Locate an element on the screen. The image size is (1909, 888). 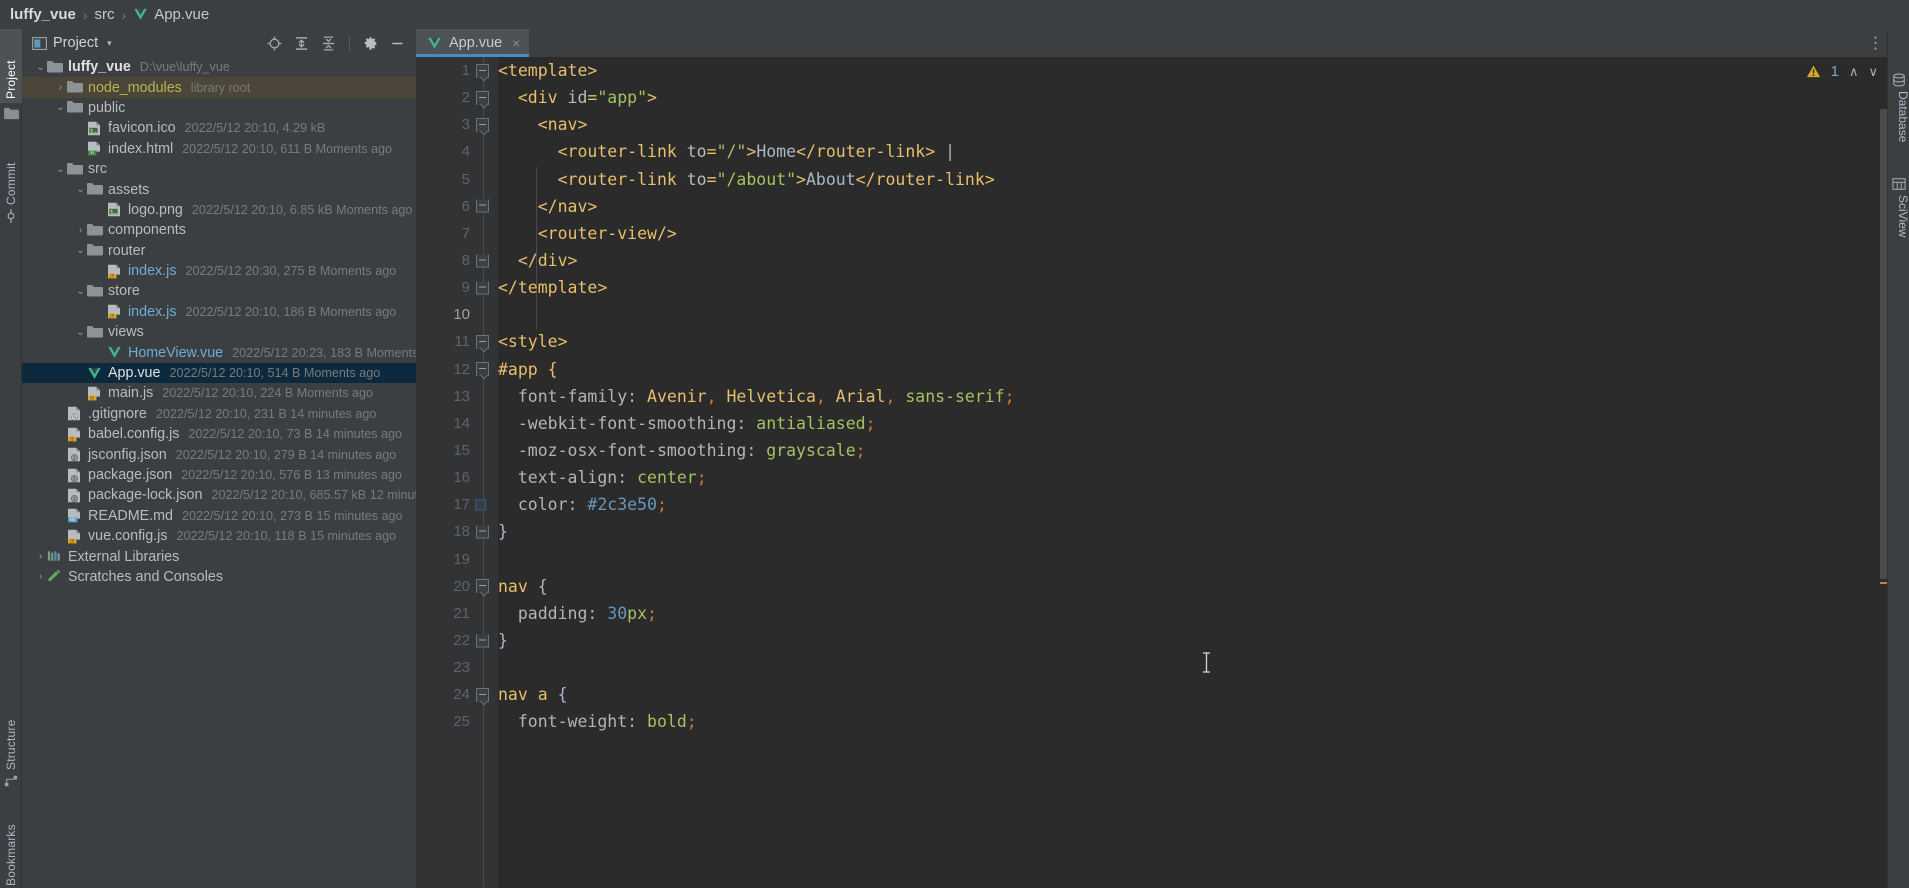
tree-row-node-modules: › node_modules library root is located at coordinates (219, 87).